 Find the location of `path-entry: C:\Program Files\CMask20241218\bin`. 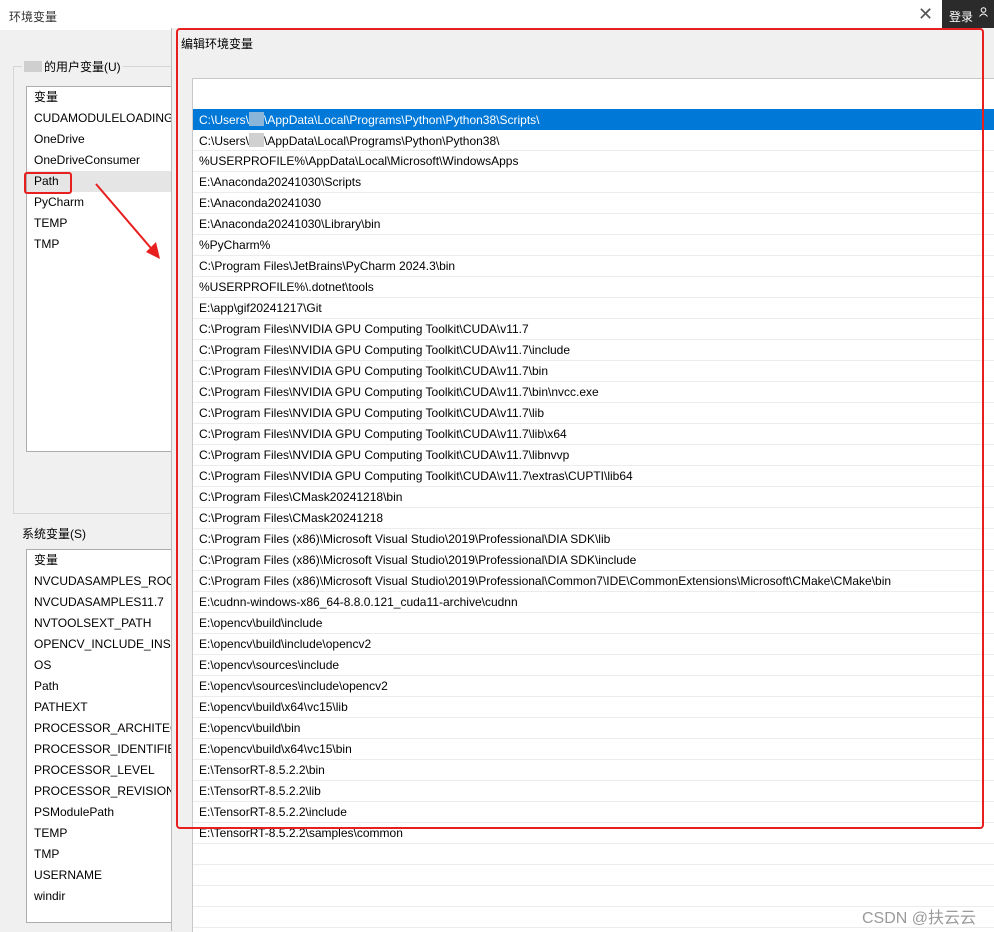

path-entry: C:\Program Files\CMask20241218\bin is located at coordinates (593, 497).